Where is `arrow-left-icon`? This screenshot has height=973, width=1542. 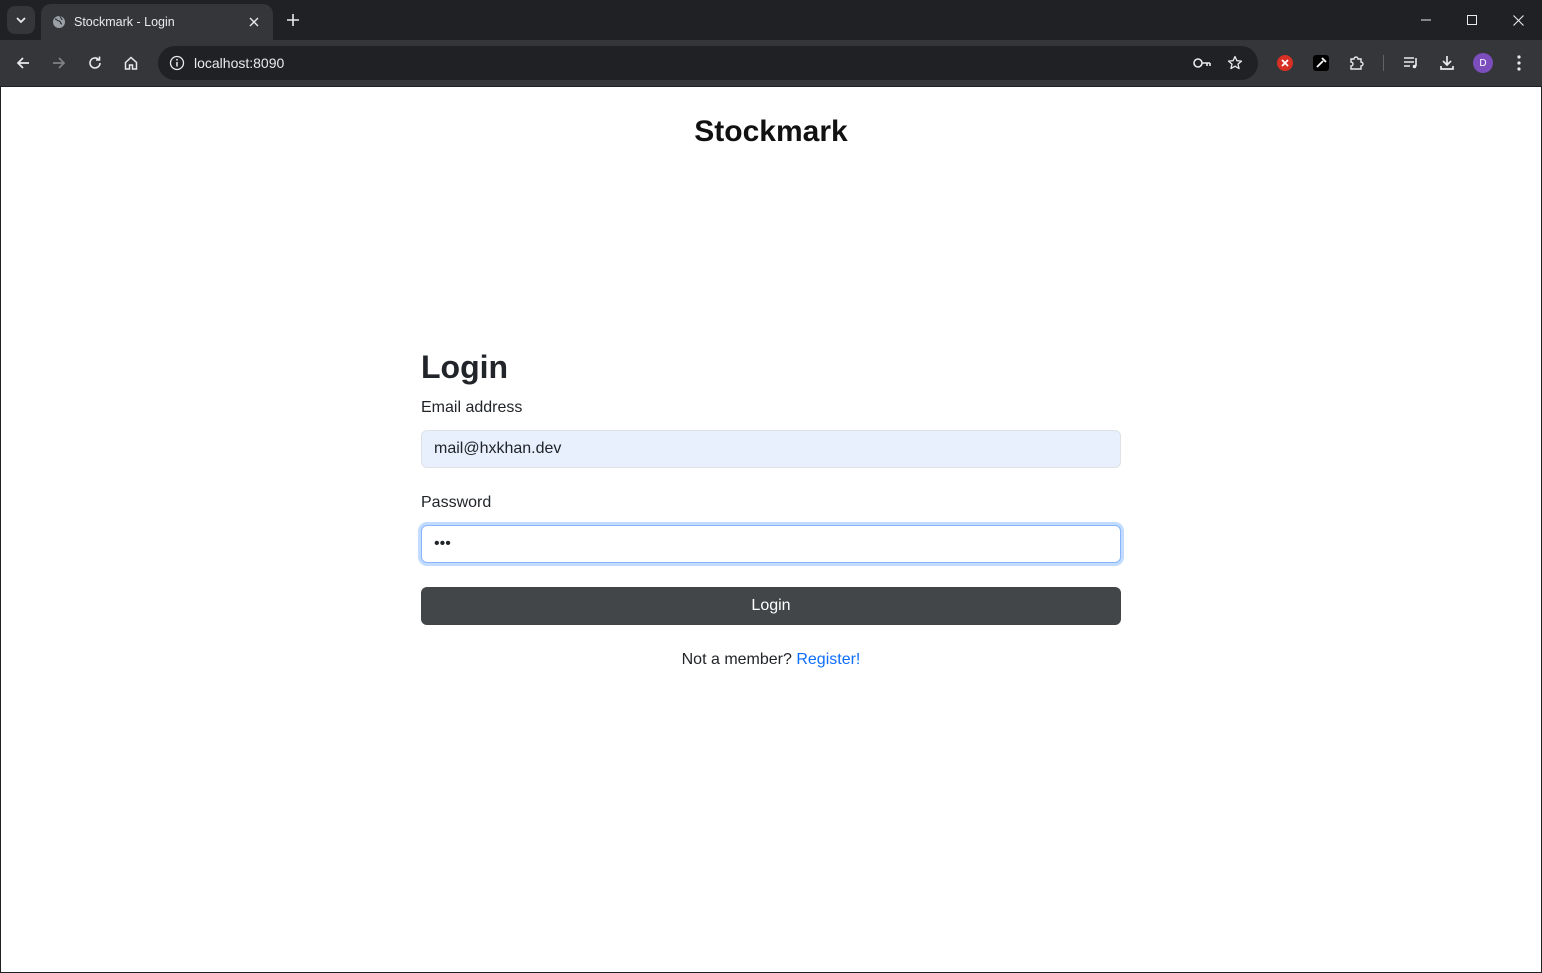 arrow-left-icon is located at coordinates (22, 63).